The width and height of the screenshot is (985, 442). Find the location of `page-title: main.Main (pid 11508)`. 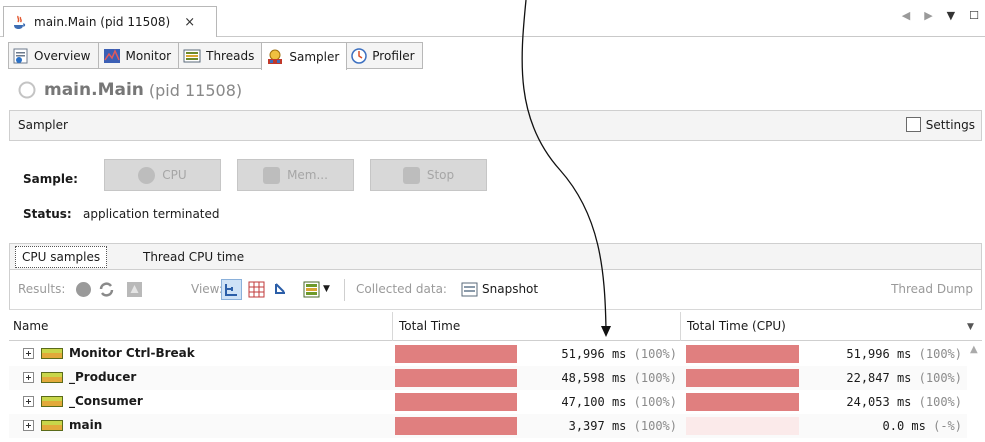

page-title: main.Main (pid 11508) is located at coordinates (130, 90).